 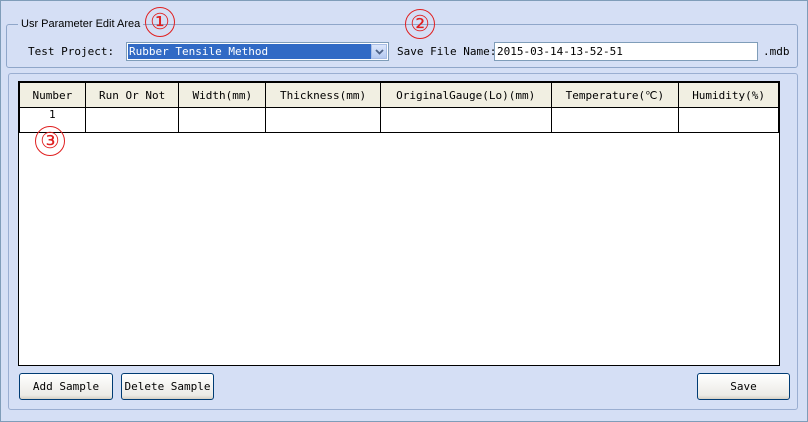 What do you see at coordinates (52, 95) in the screenshot?
I see `column-header-number: Number` at bounding box center [52, 95].